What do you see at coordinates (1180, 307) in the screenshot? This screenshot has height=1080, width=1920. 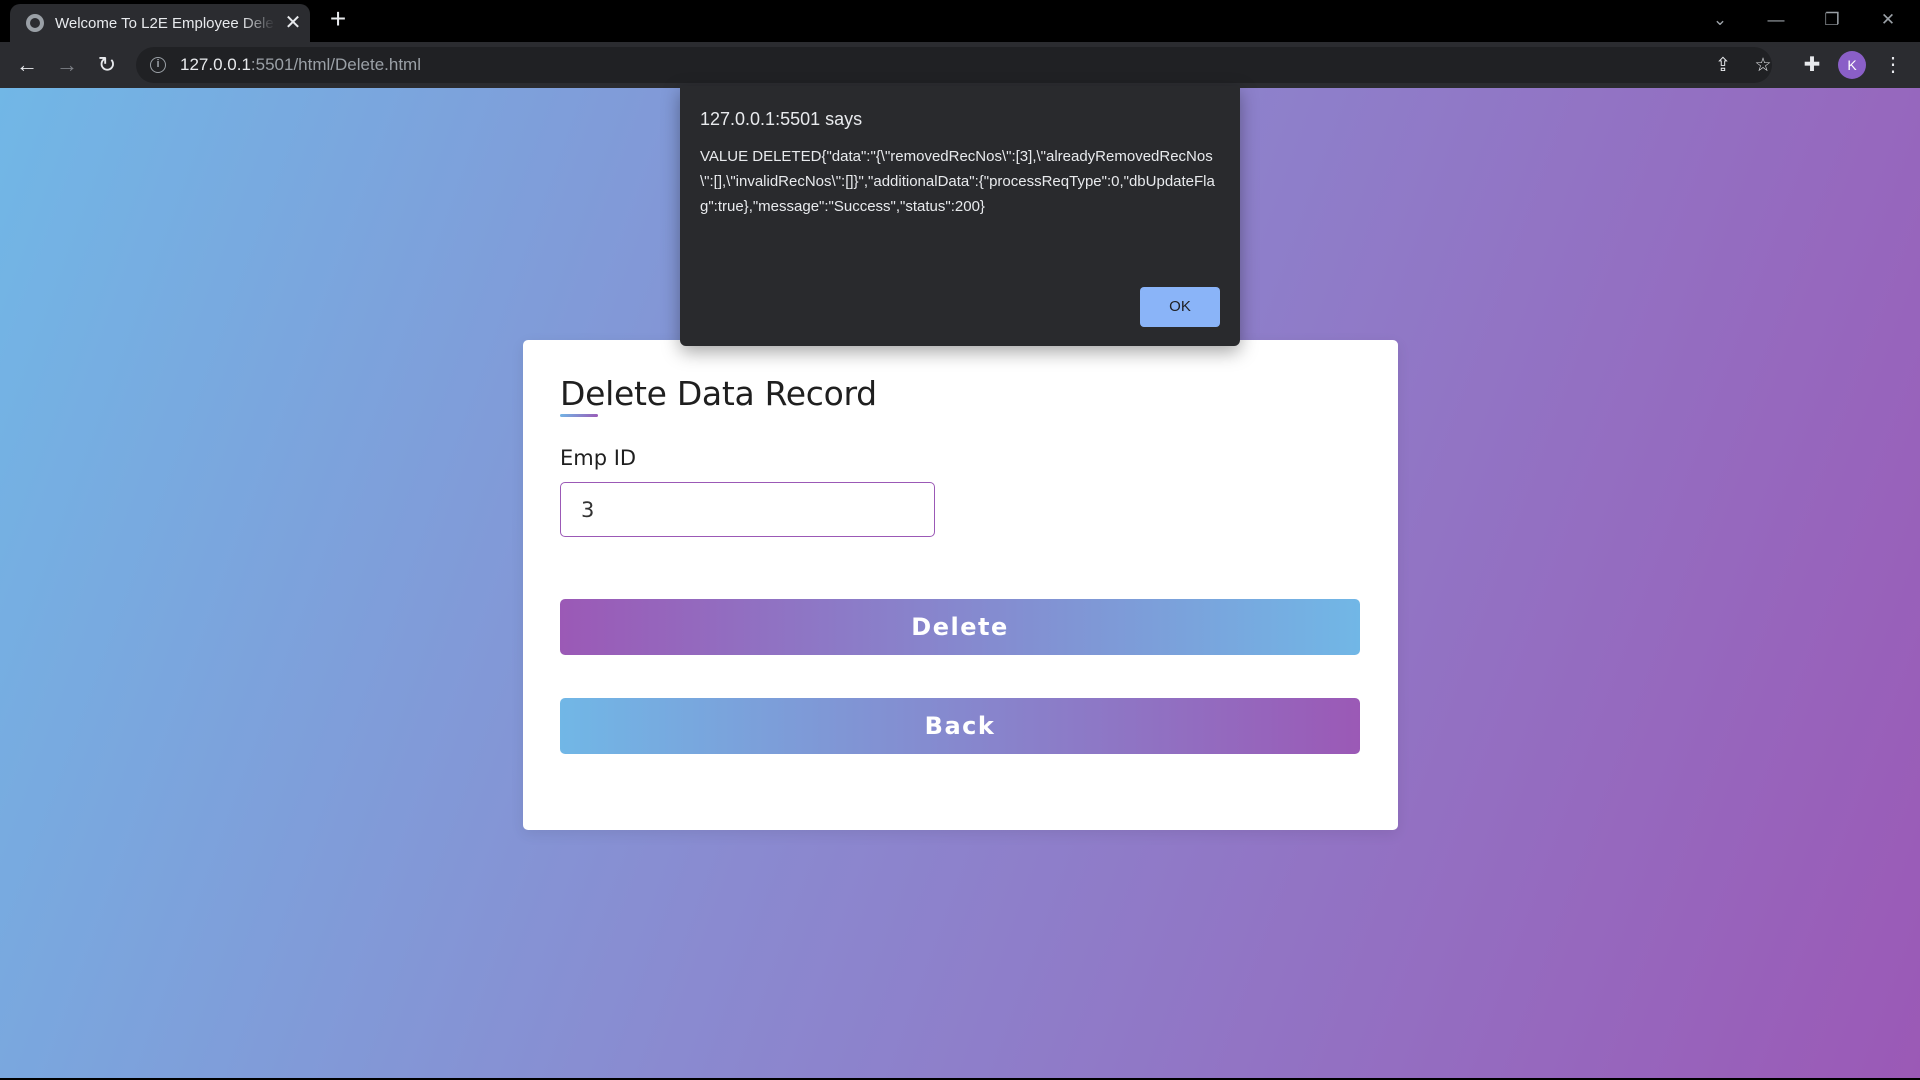 I see `dialog-ok-button: OK` at bounding box center [1180, 307].